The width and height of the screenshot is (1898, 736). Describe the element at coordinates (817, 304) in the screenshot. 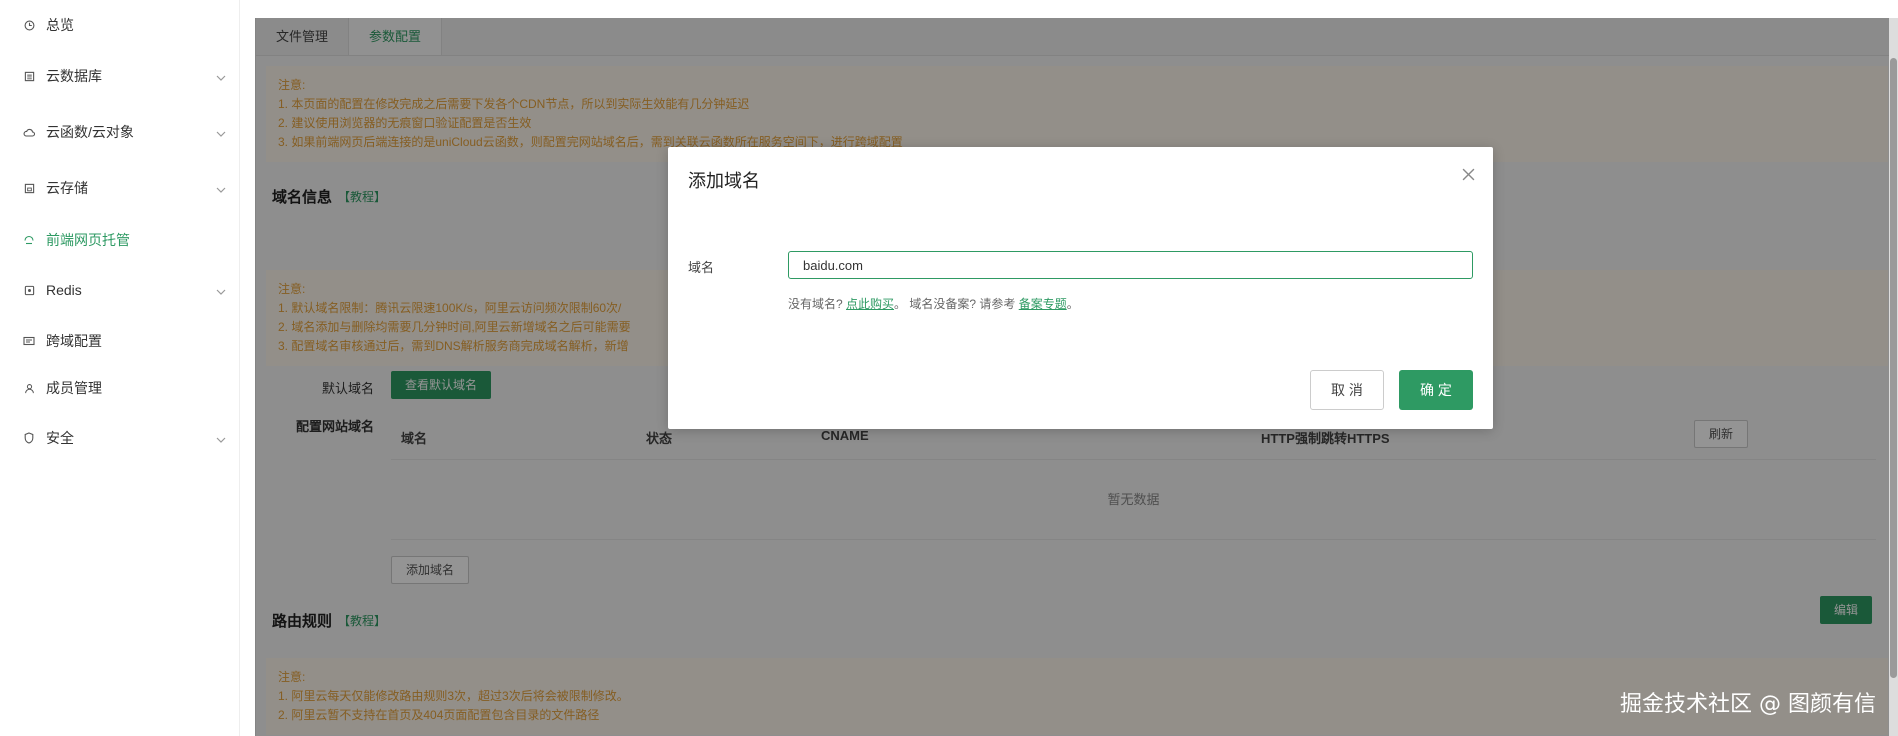

I see `help-prefix: 没有域名?` at that location.